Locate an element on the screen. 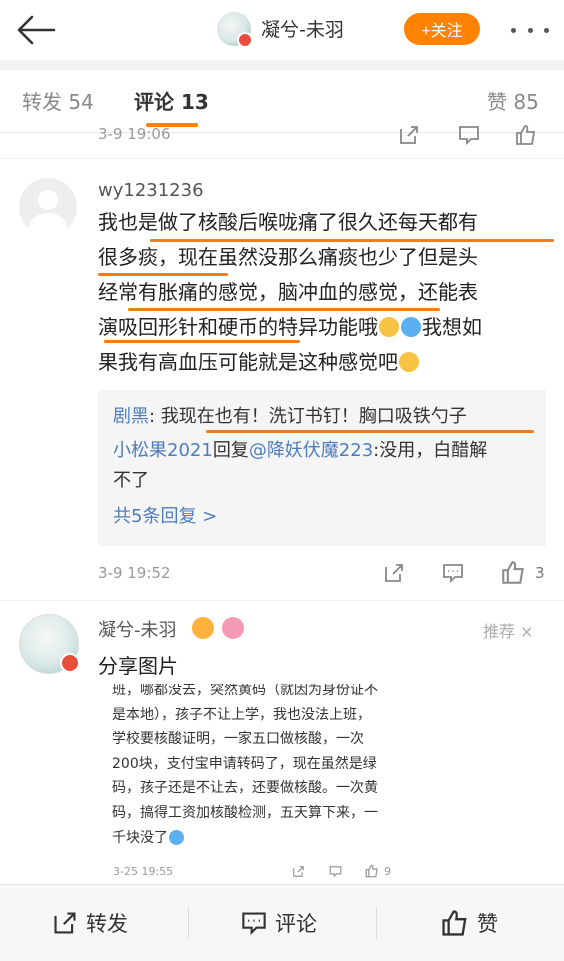  image-like-count: 9 is located at coordinates (387, 871).